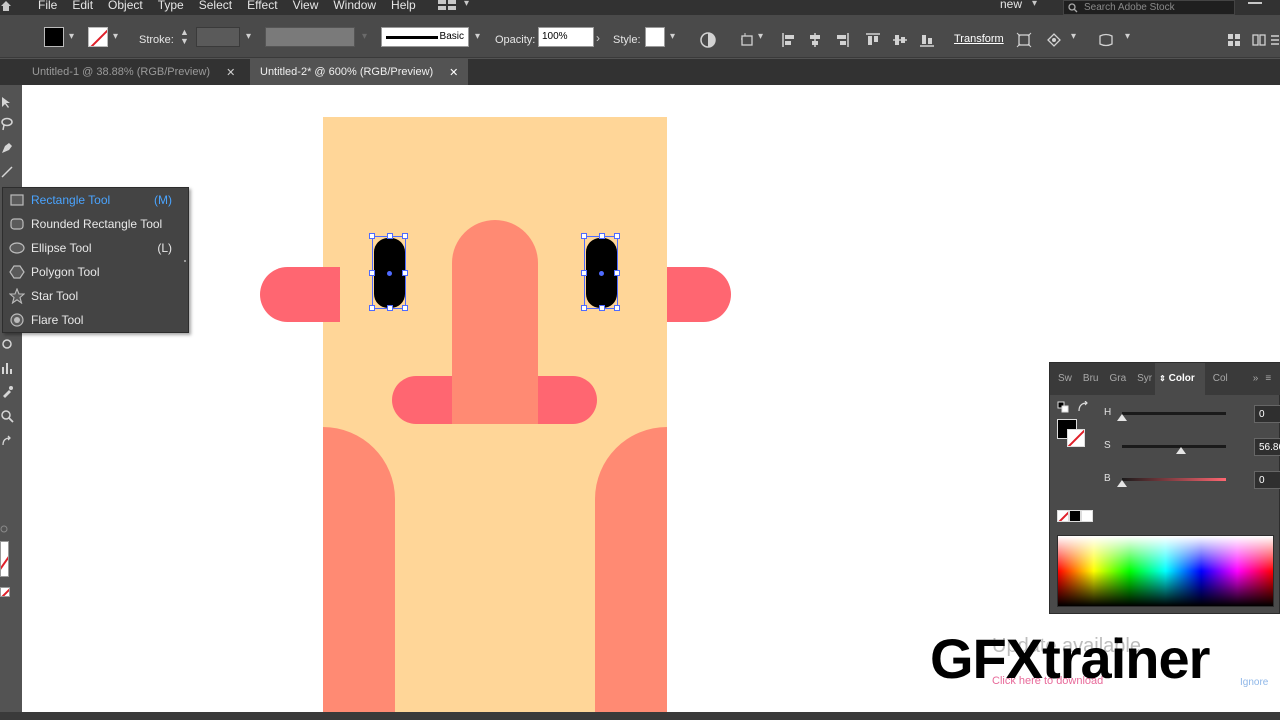  Describe the element at coordinates (1174, 479) in the screenshot. I see `brightness-slider` at that location.